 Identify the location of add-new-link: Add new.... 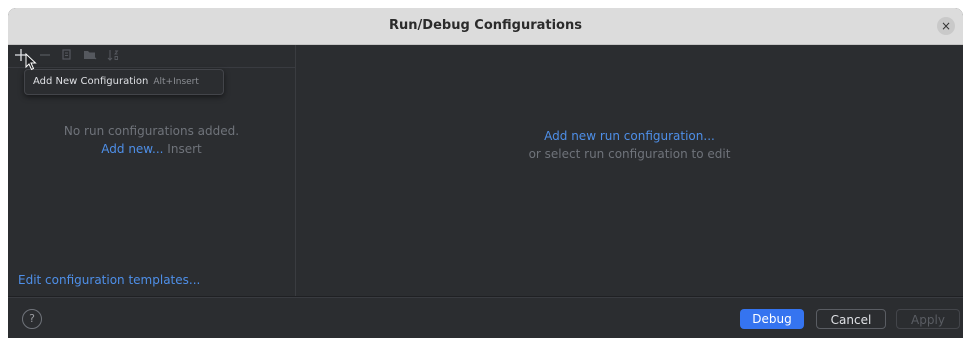
(132, 149).